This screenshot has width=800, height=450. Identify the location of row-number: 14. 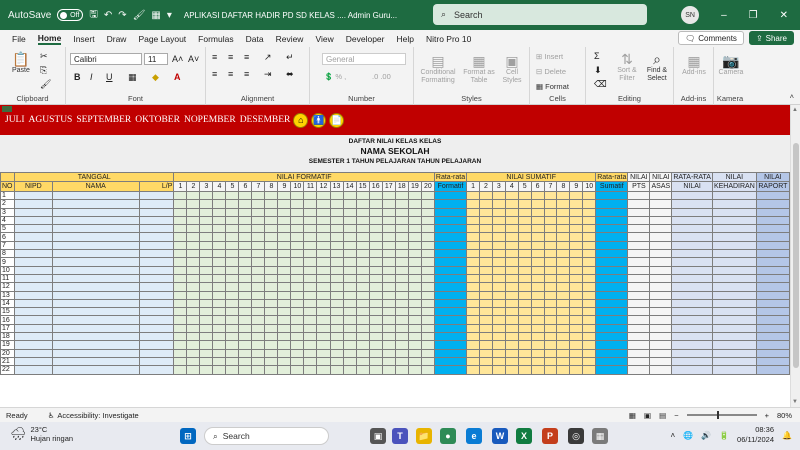
(7, 303).